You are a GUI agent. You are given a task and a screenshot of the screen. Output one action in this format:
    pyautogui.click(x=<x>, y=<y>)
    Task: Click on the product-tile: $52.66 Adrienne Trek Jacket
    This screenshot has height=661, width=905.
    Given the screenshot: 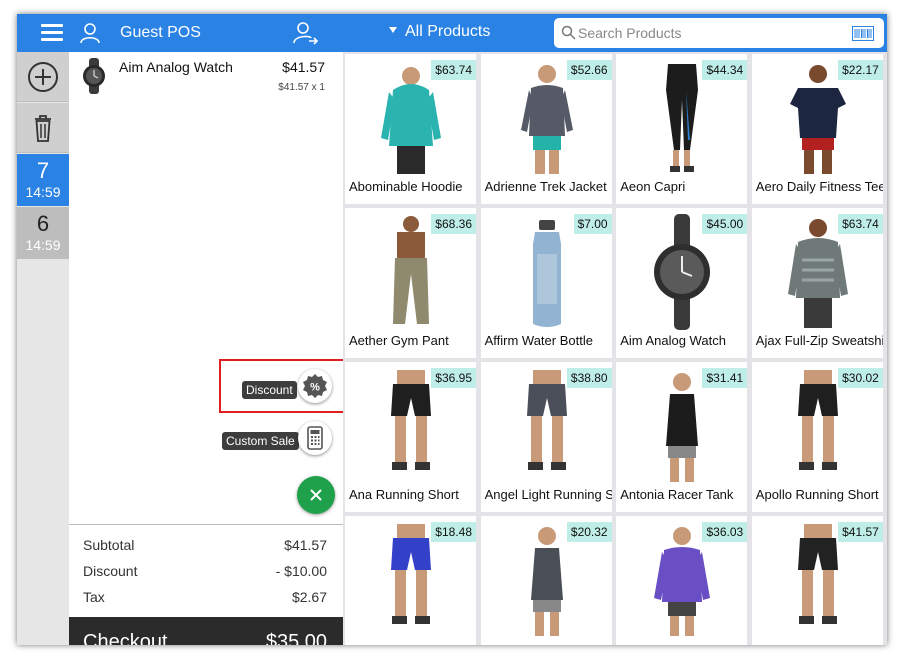 What is the action you would take?
    pyautogui.click(x=546, y=129)
    